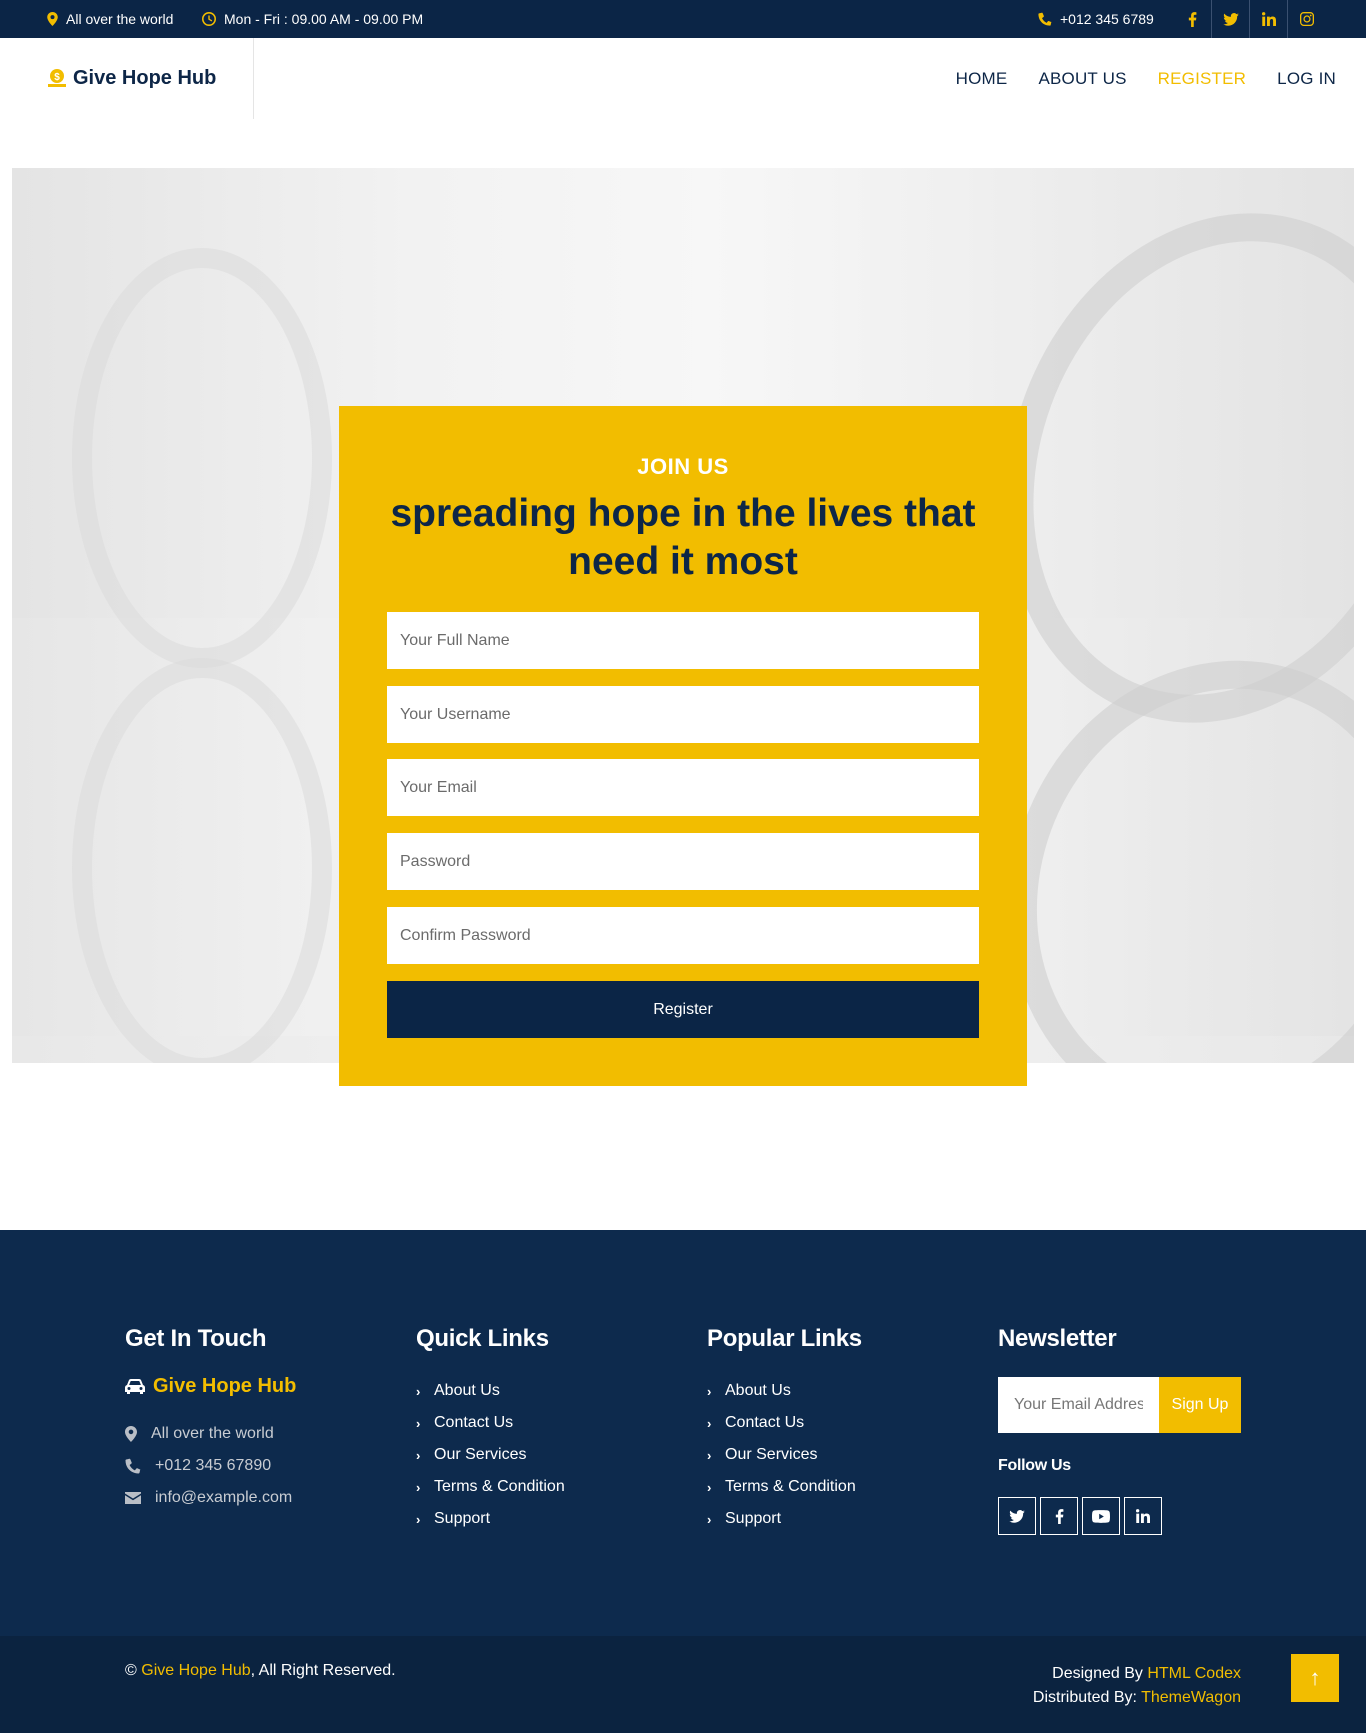 This screenshot has height=1733, width=1366. What do you see at coordinates (225, 1386) in the screenshot?
I see `footer-brand-name: Give Hope Hub` at bounding box center [225, 1386].